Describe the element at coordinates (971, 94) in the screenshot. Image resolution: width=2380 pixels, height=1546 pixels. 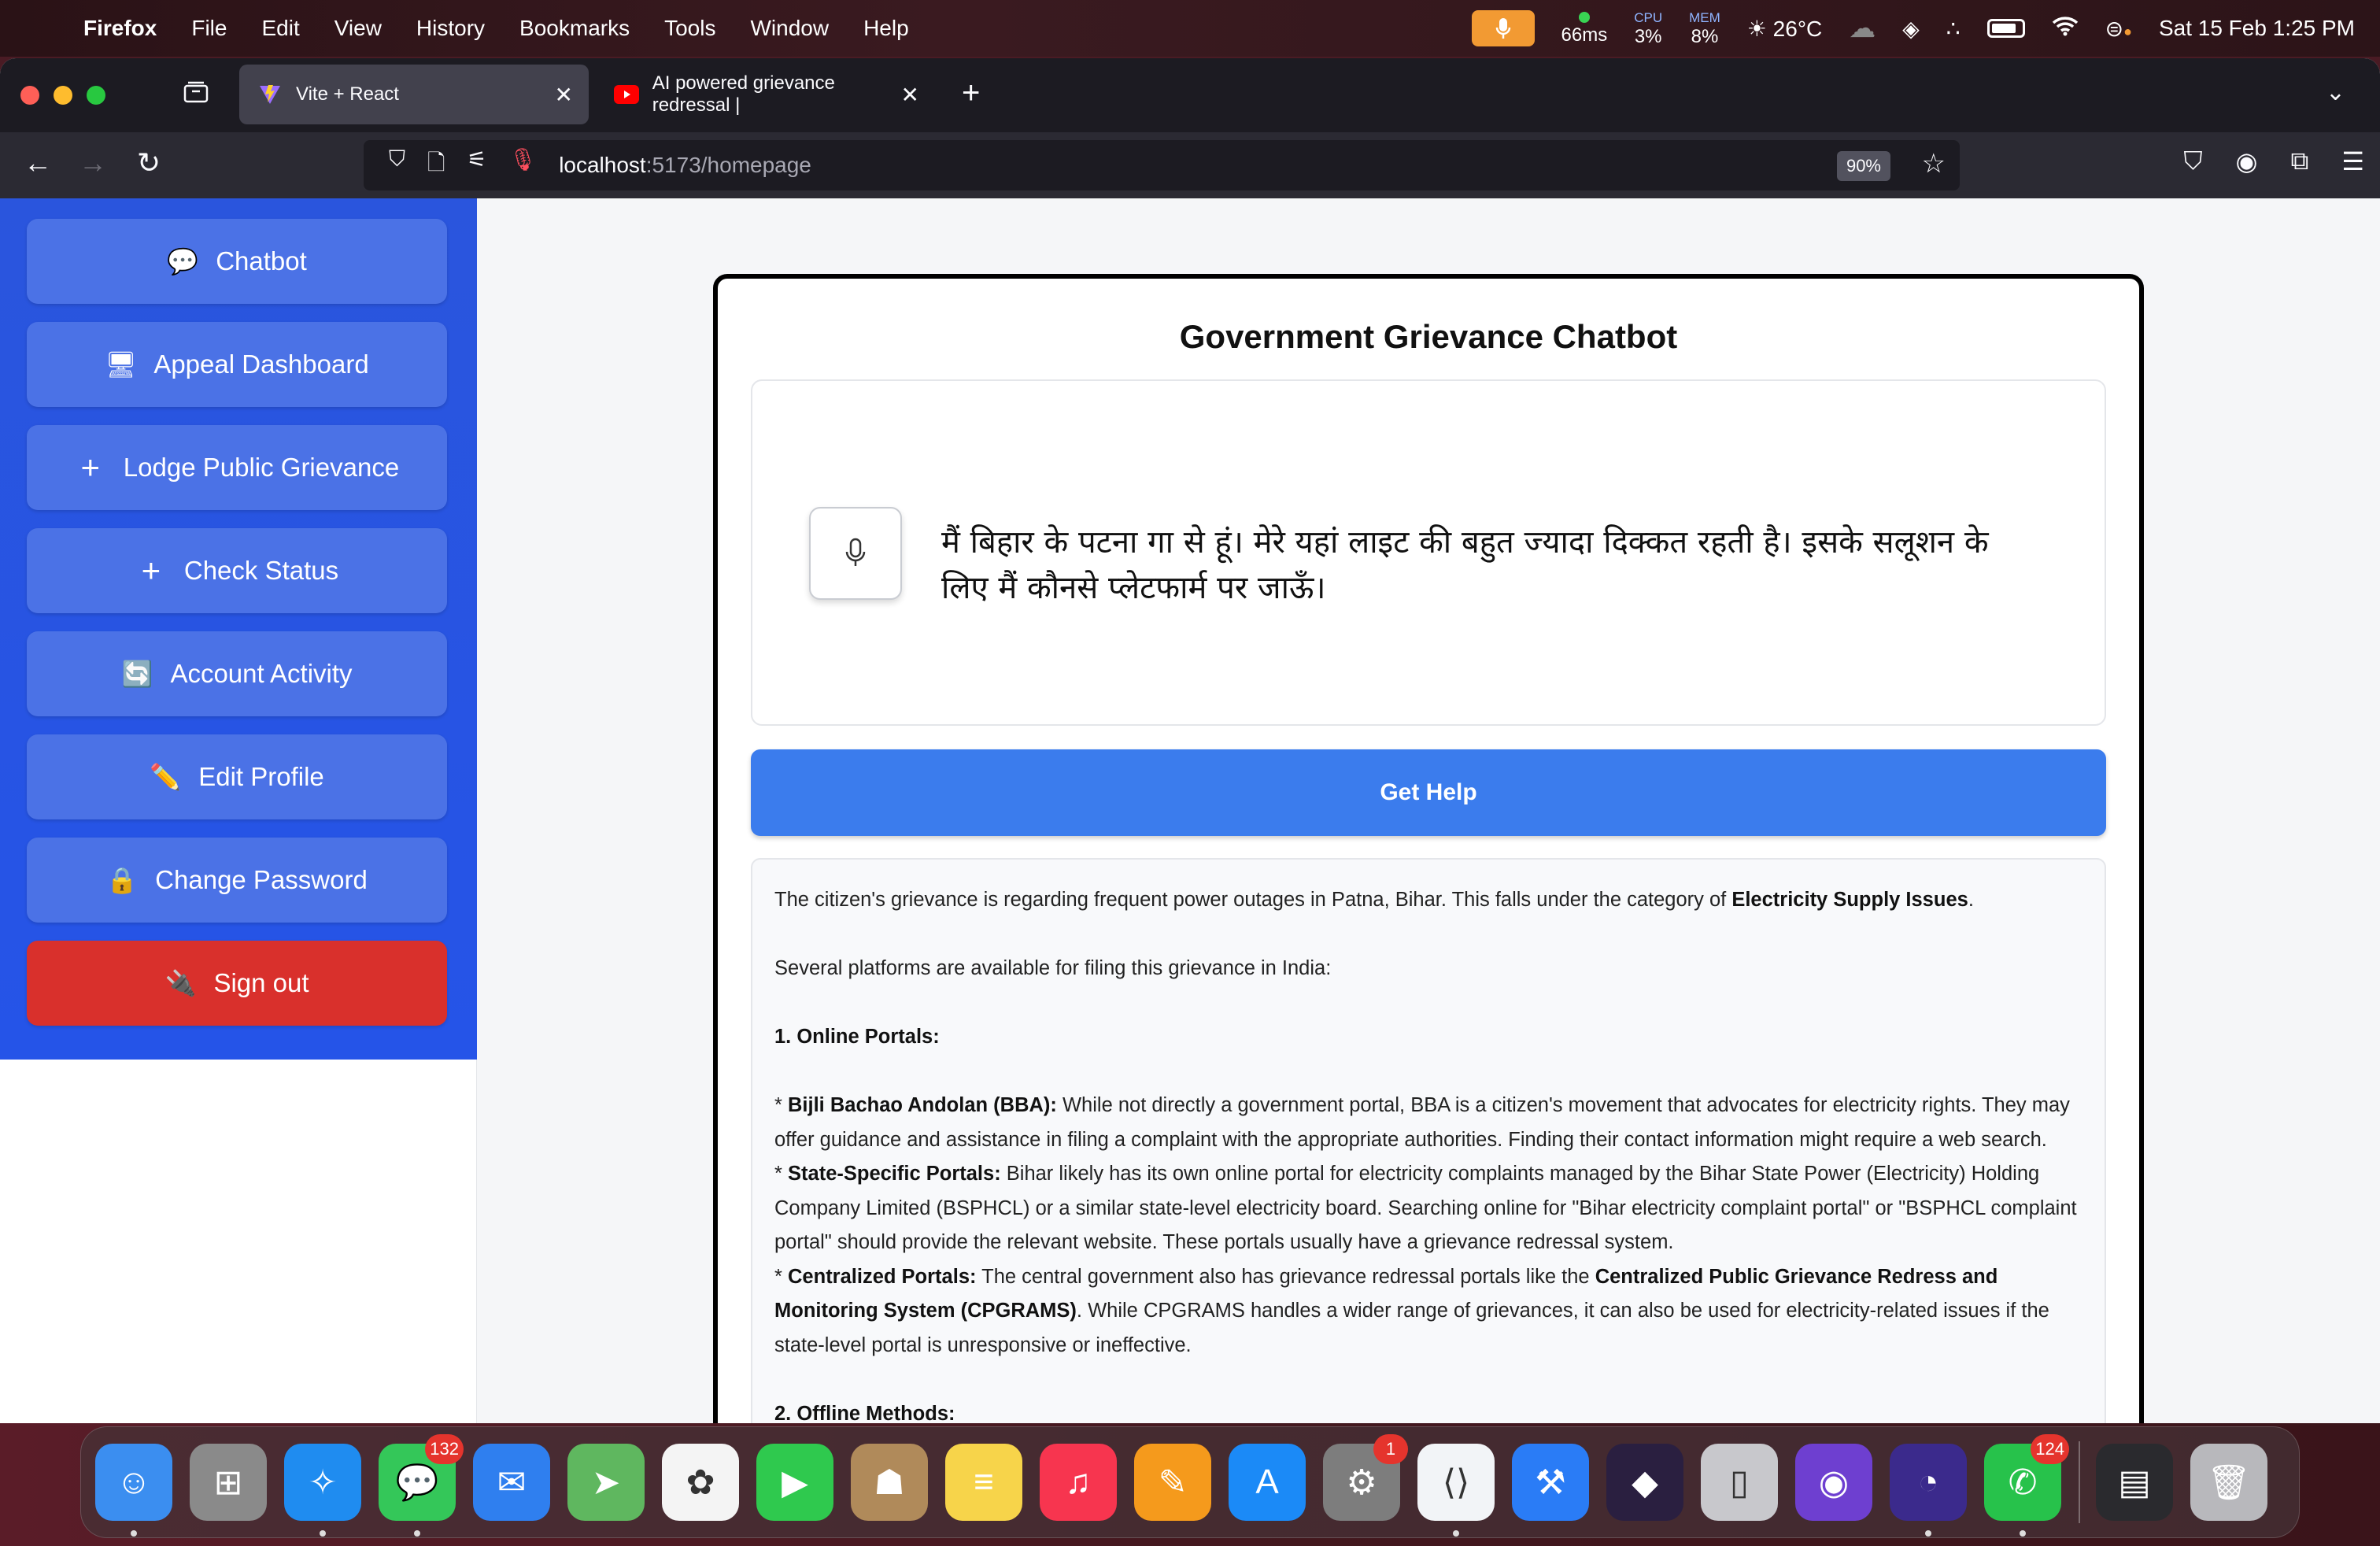
I see `new-tab-icon: +` at that location.